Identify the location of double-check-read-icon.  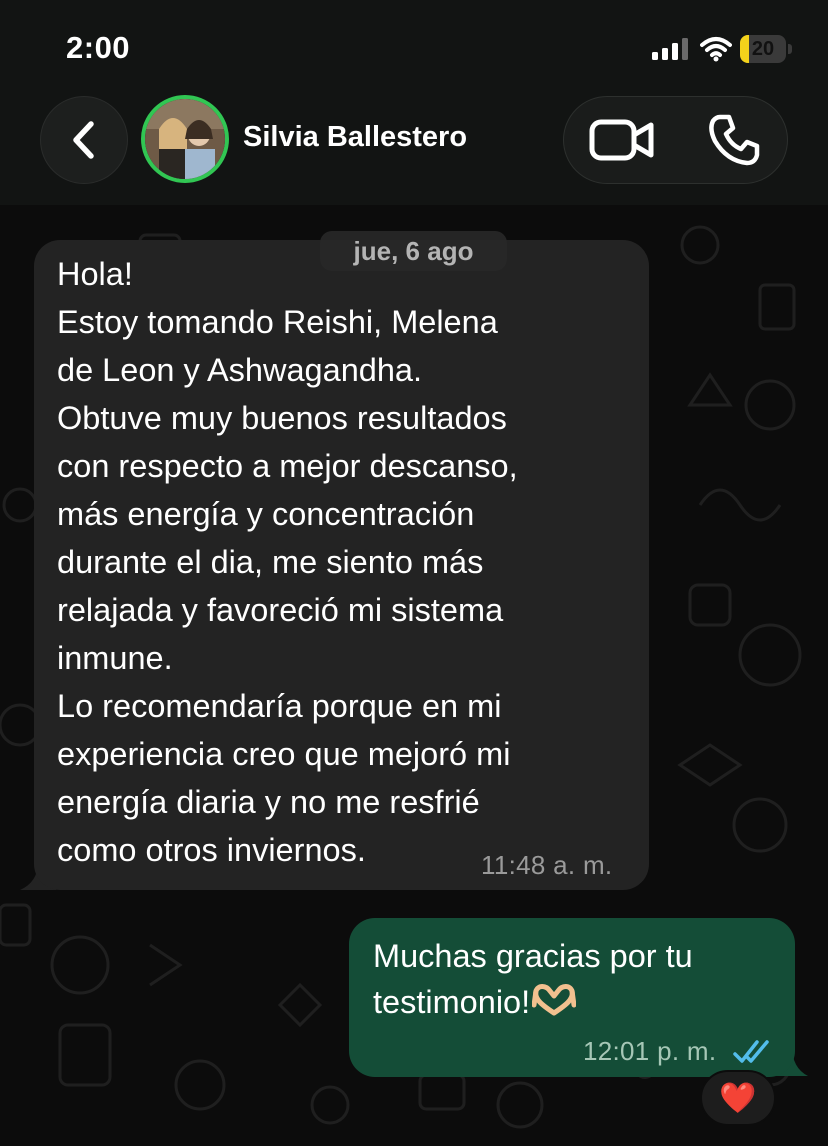
(751, 1051).